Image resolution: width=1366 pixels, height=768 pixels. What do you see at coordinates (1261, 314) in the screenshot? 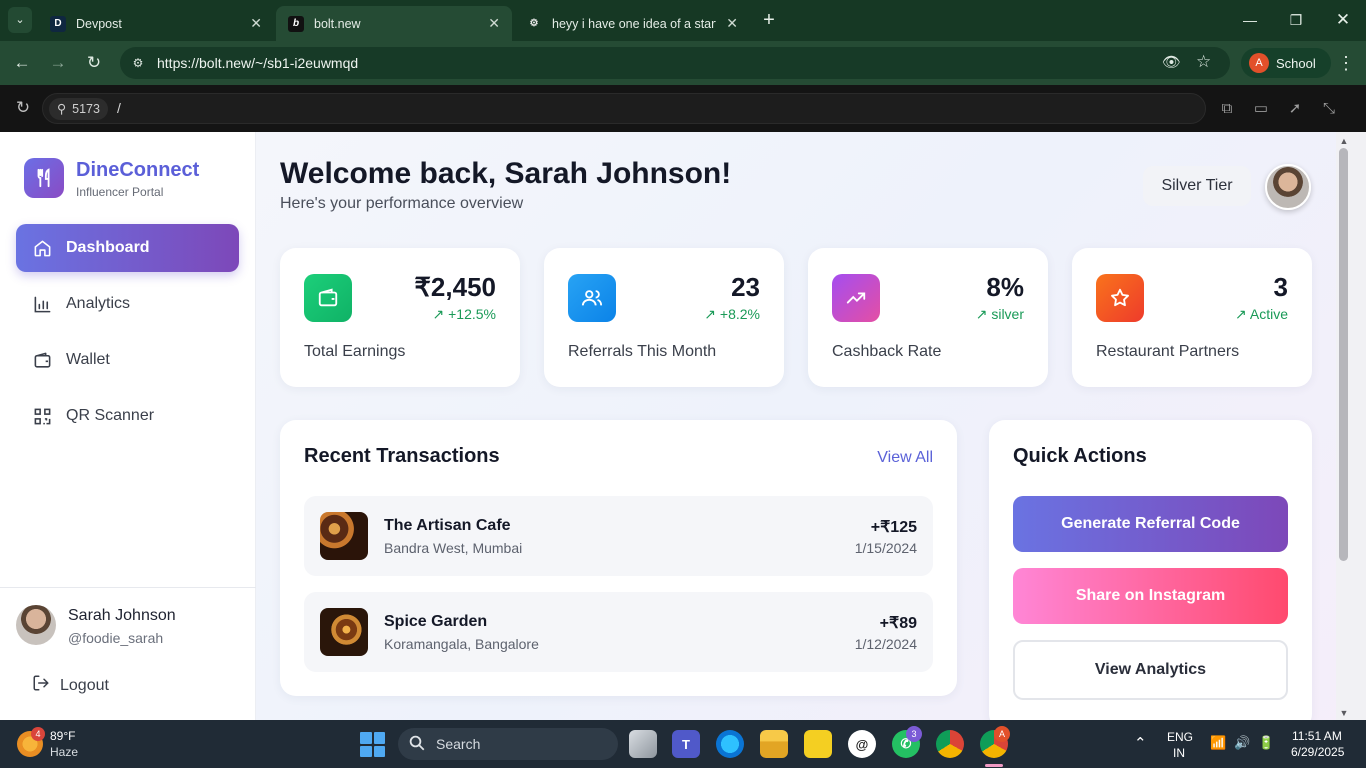
I see `stat-change: ↗ Active` at bounding box center [1261, 314].